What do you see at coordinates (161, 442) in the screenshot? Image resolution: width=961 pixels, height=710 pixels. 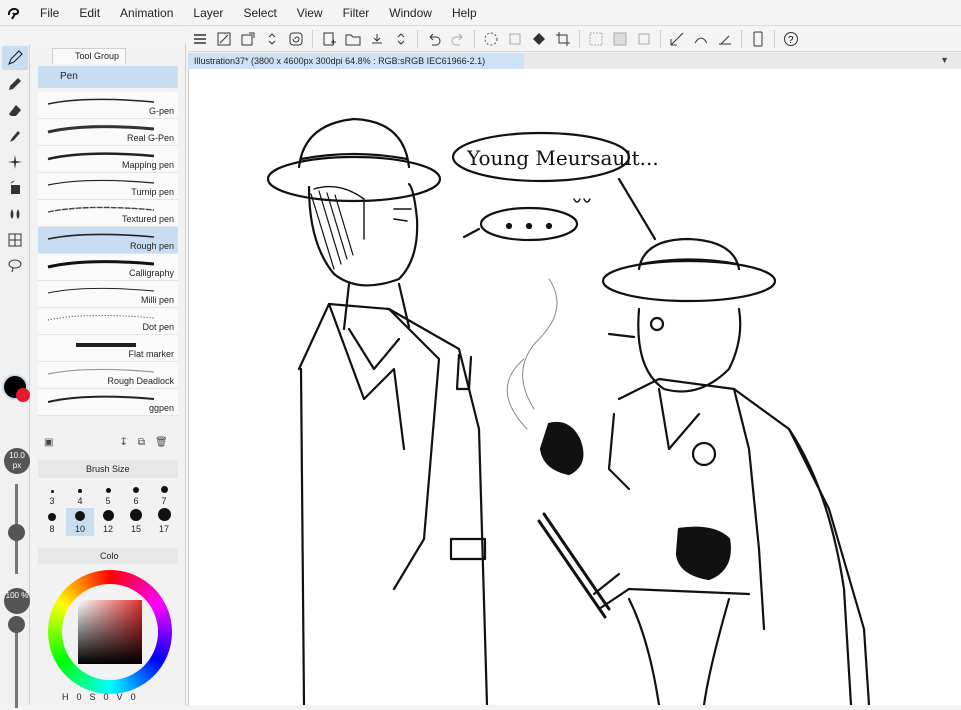 I see `trash-icon: 🗑` at bounding box center [161, 442].